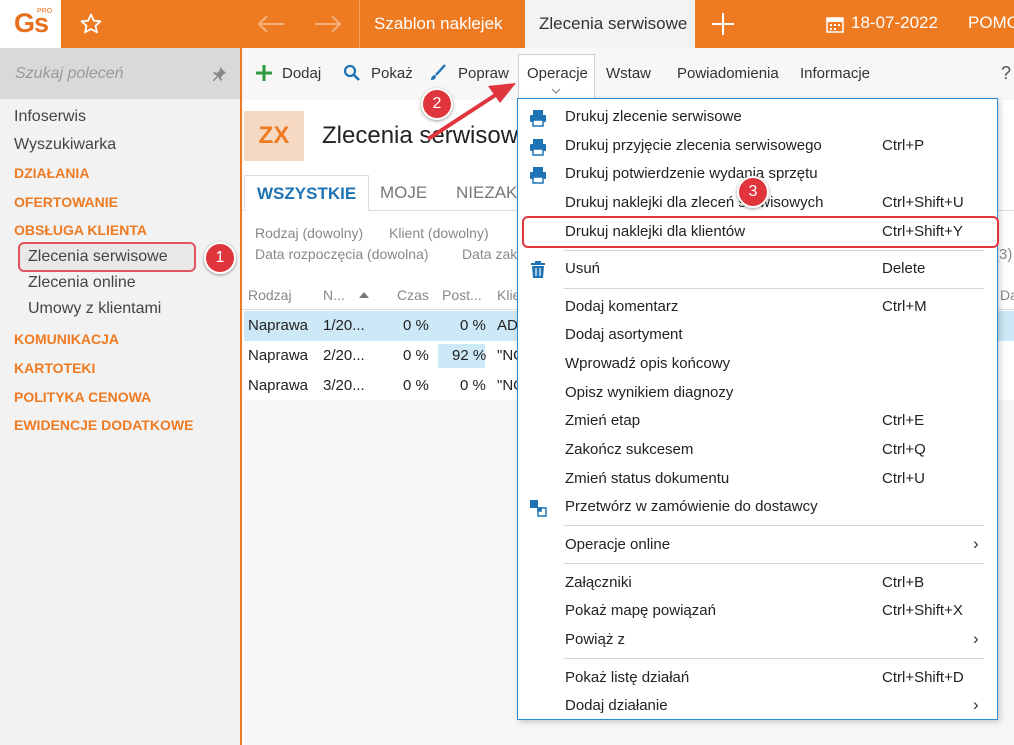  What do you see at coordinates (442, 24) in the screenshot?
I see `tab-szablon-naklejek: Szablon naklejek` at bounding box center [442, 24].